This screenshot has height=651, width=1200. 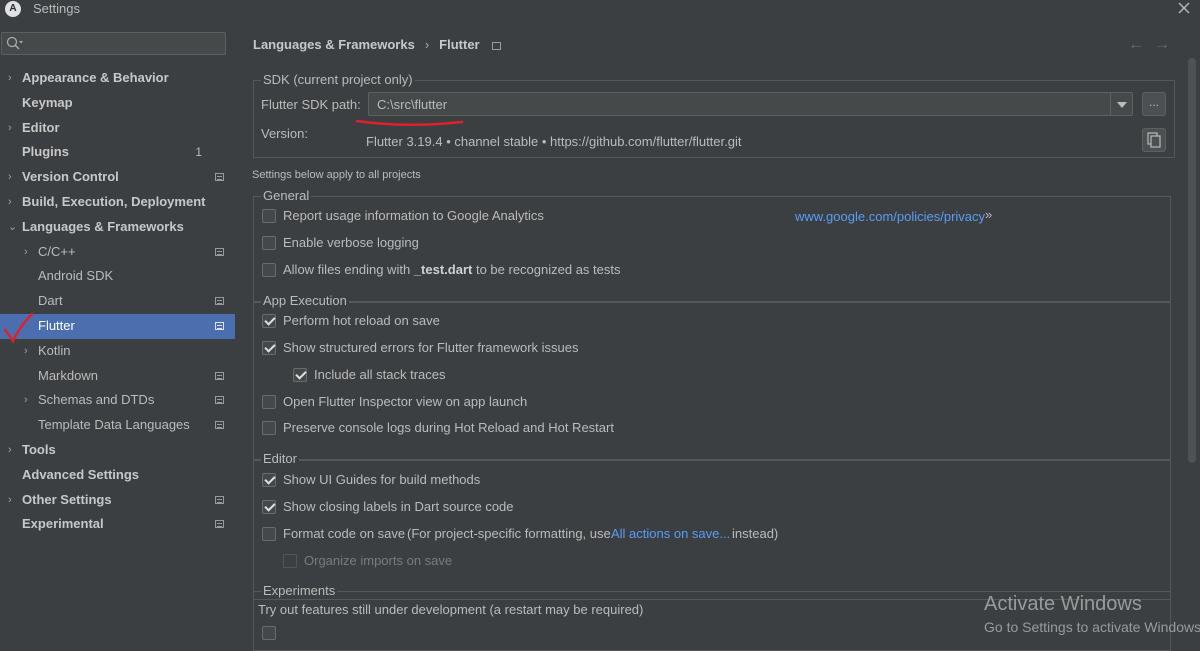 I want to click on stack-traces-checkbox, so click(x=300, y=375).